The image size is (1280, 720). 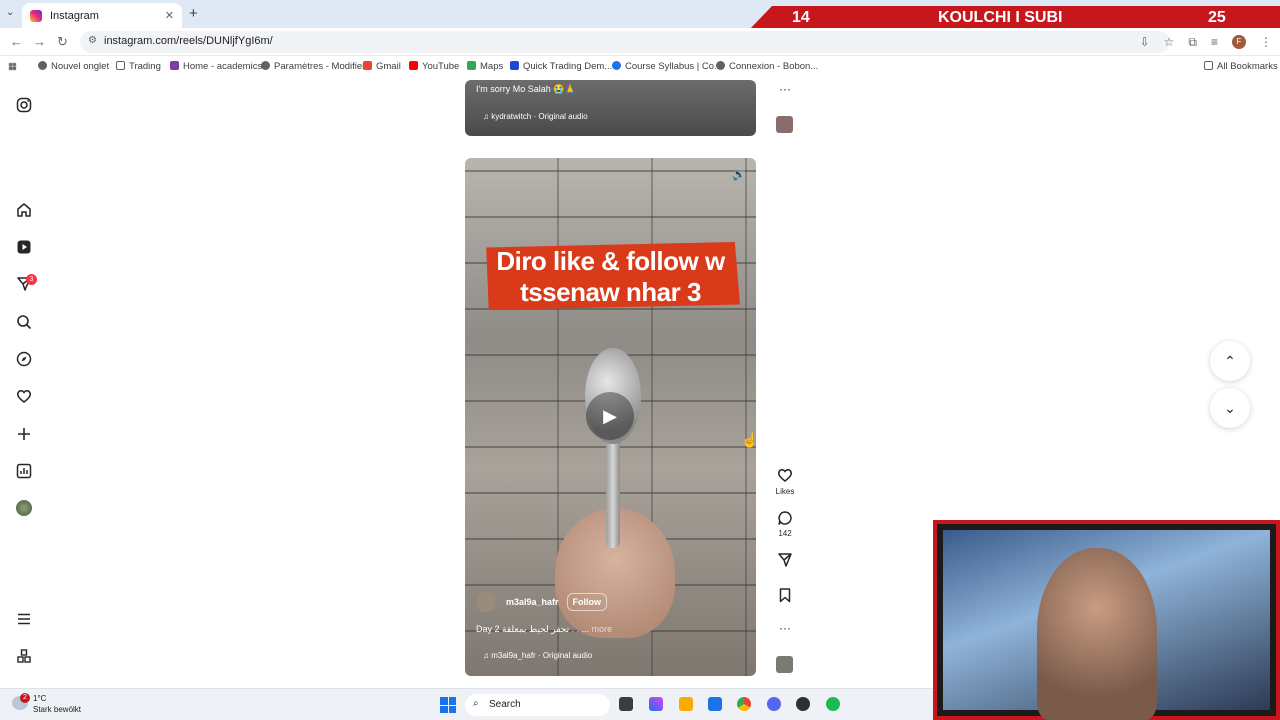 I want to click on play-icon: ▶, so click(x=610, y=416).